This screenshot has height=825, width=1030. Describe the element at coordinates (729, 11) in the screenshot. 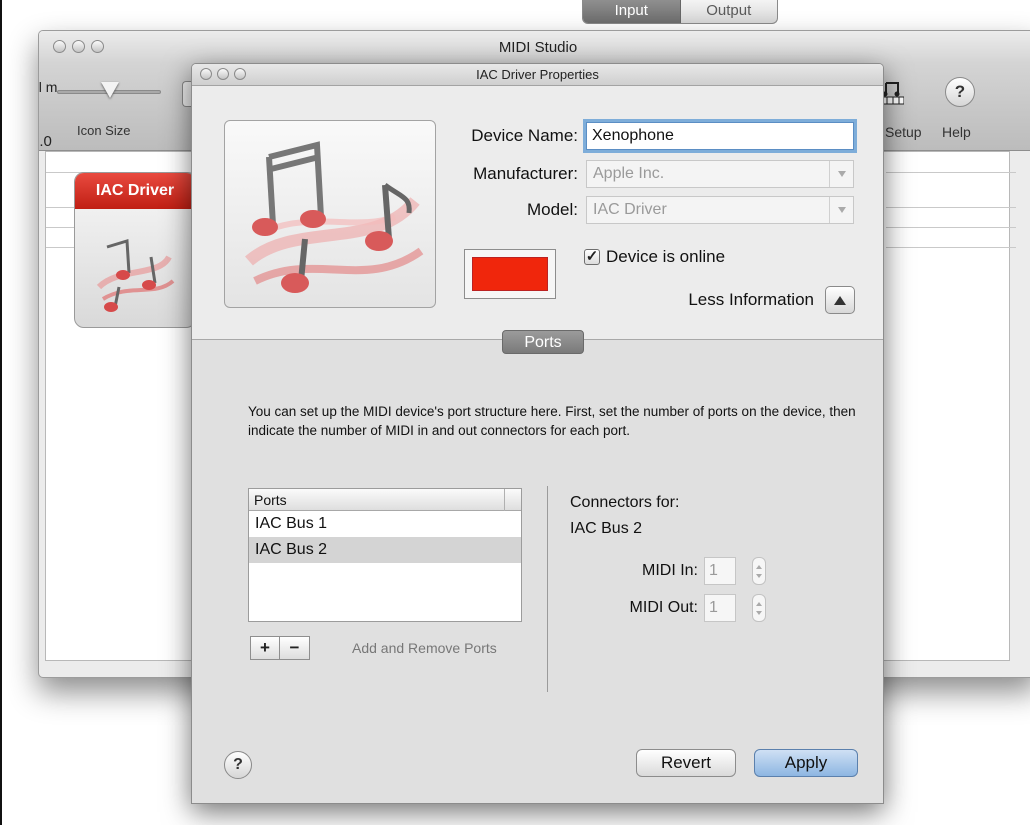

I see `output-segment: Output` at that location.